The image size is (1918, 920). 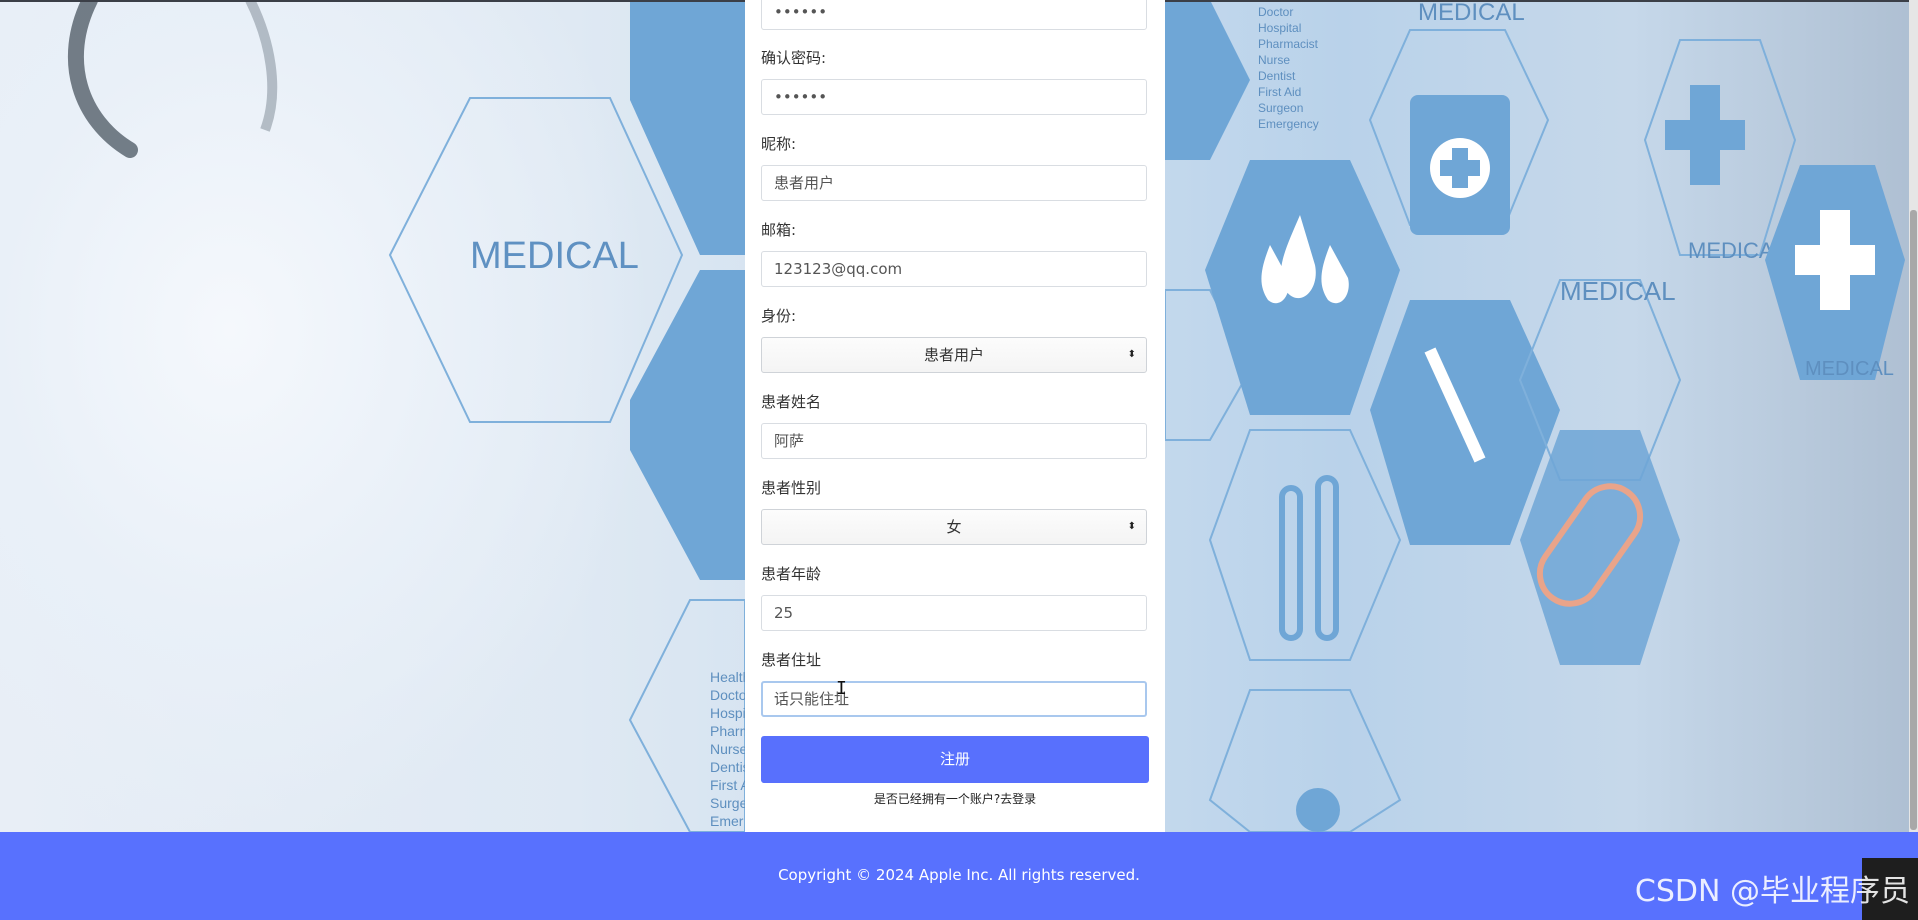 What do you see at coordinates (791, 488) in the screenshot?
I see `patient-gender-label: 患者性别` at bounding box center [791, 488].